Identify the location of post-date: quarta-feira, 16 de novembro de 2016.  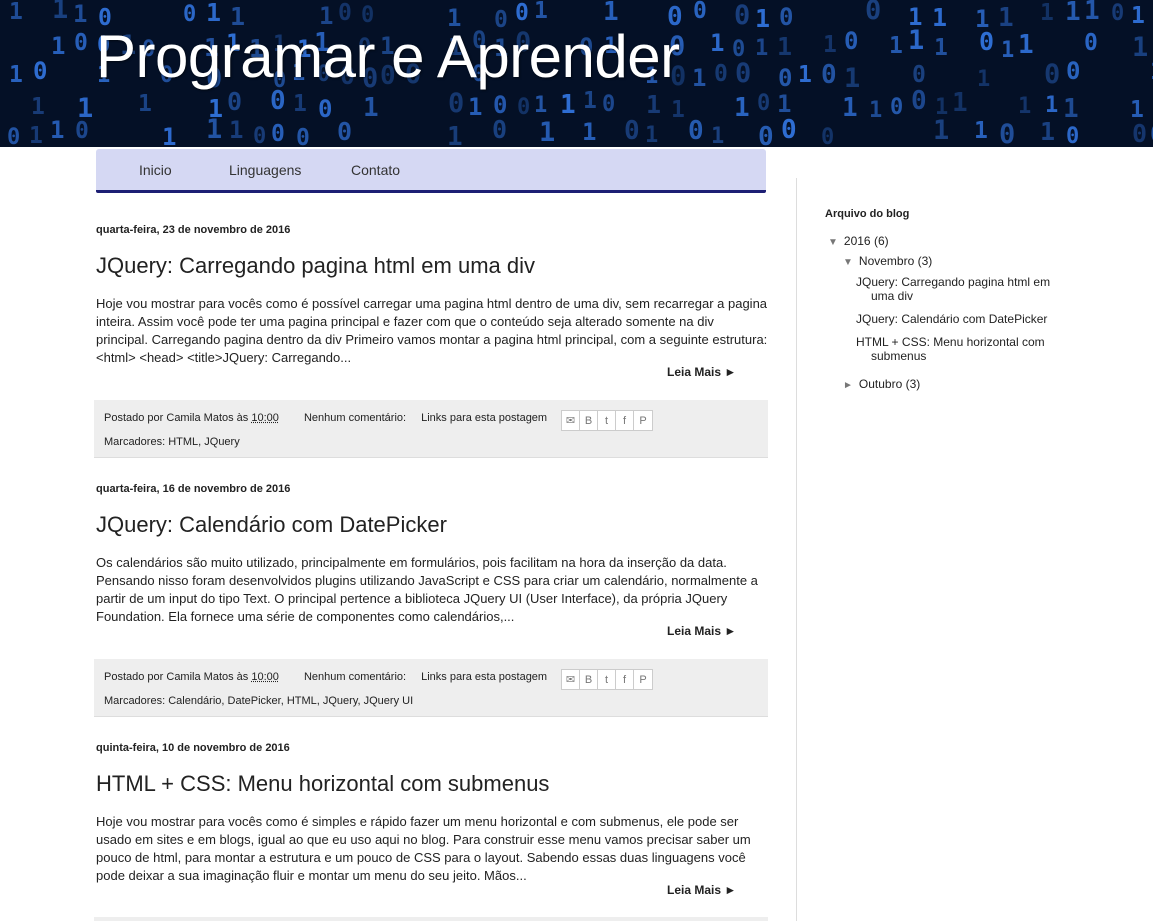
(193, 489).